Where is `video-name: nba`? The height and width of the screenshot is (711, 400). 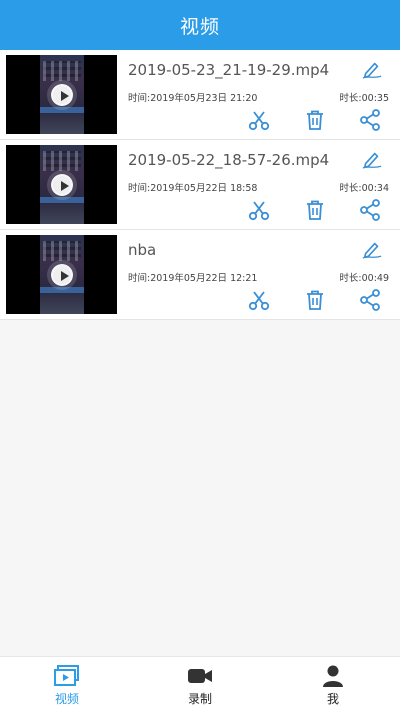 video-name: nba is located at coordinates (142, 250).